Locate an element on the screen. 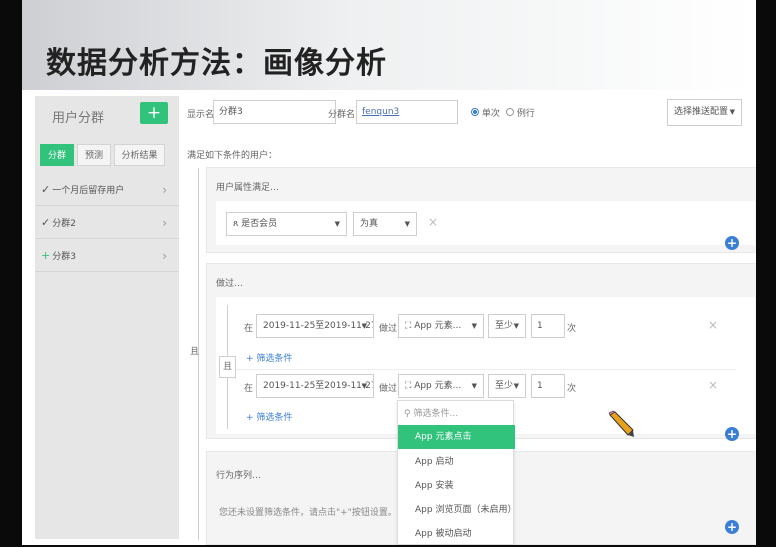 This screenshot has width=776, height=547. sidebar-item-label: 分群2 is located at coordinates (64, 224).